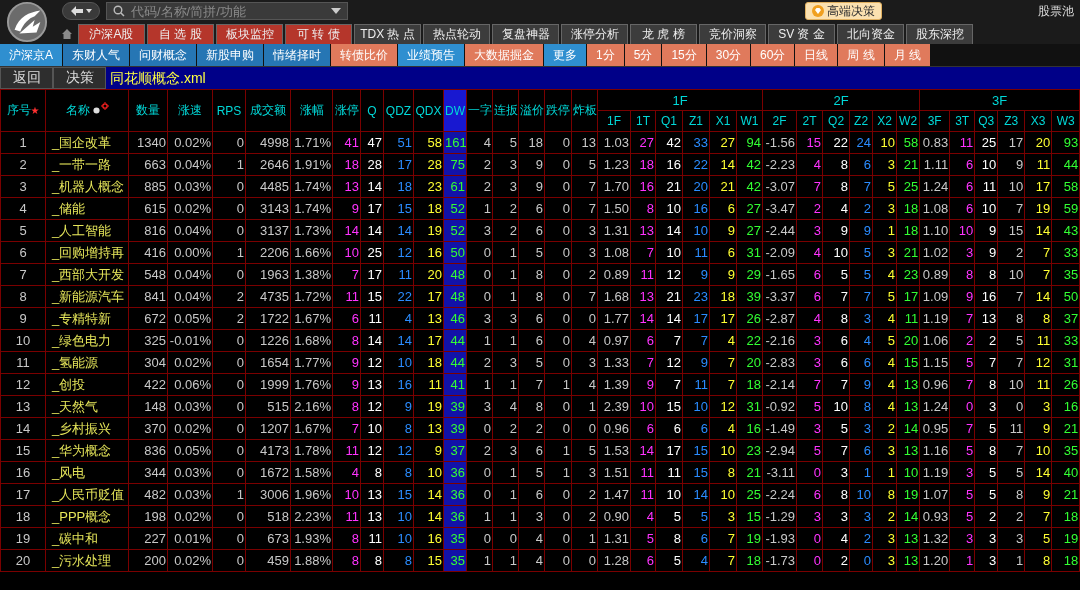 This screenshot has height=590, width=1080. What do you see at coordinates (749, 121) in the screenshot?
I see `column-header: W1` at bounding box center [749, 121].